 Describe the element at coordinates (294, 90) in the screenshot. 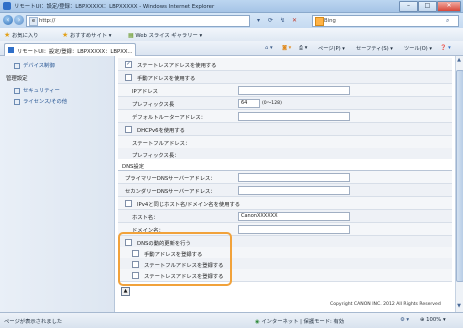

I see `ip-address-field` at that location.